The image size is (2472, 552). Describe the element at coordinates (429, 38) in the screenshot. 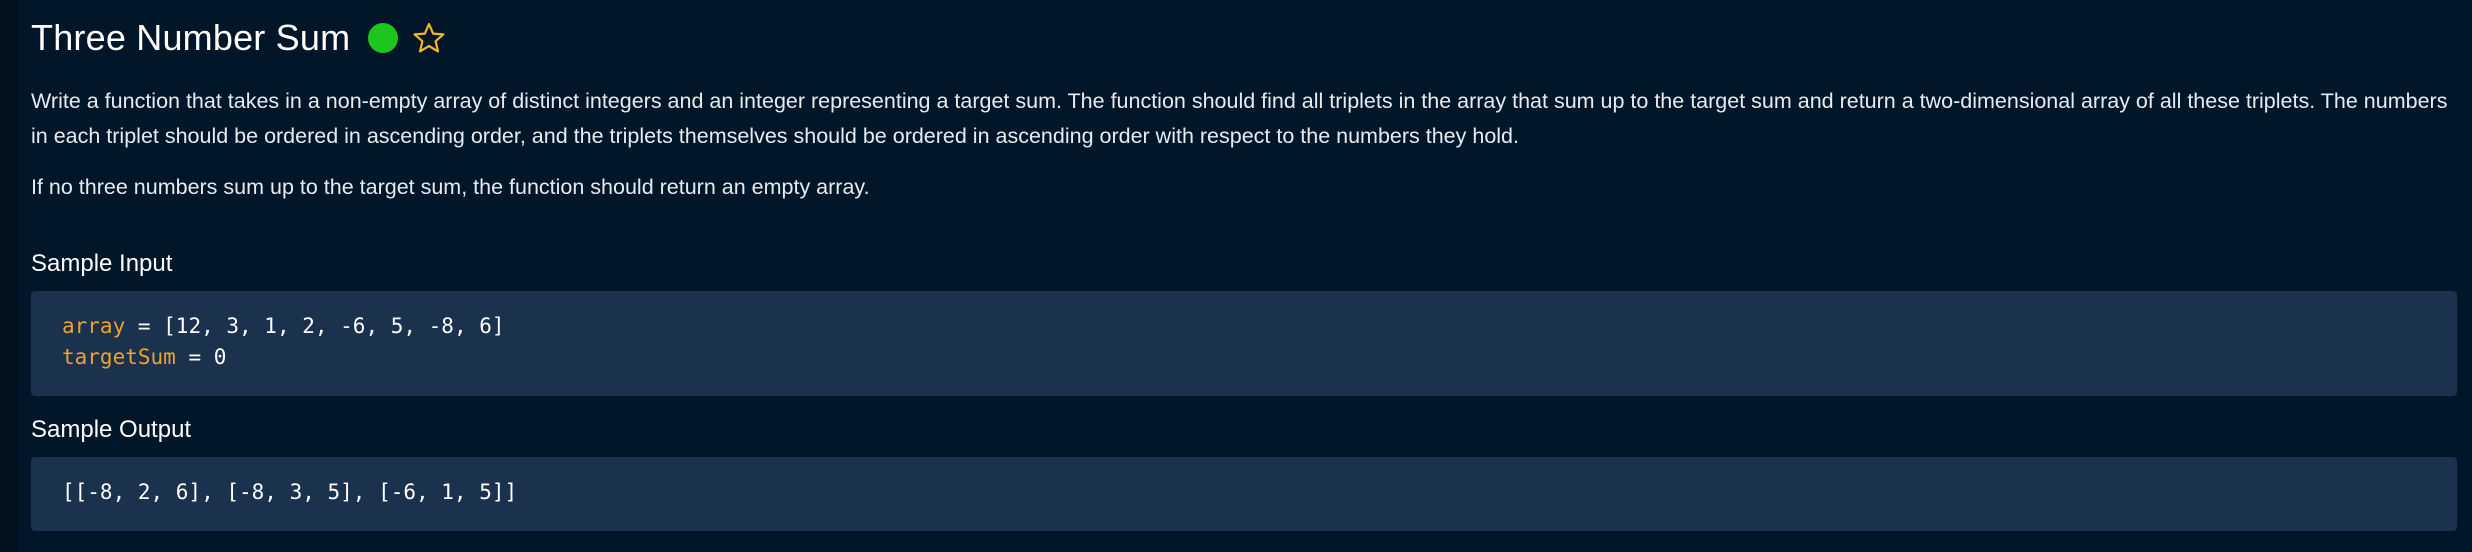

I see `star-outline-icon` at that location.